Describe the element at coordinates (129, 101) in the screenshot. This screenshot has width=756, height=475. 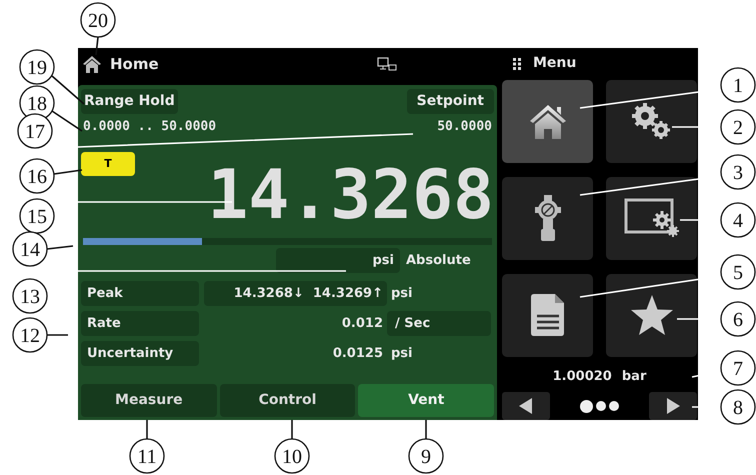
I see `range-hold-button: Range Hold` at that location.